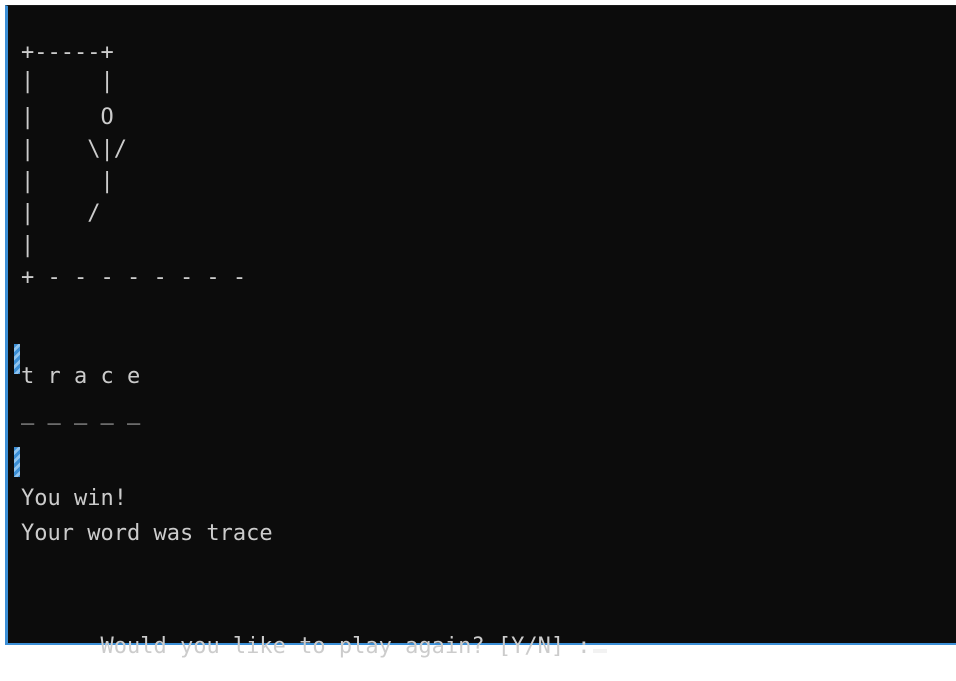 This screenshot has height=681, width=956. What do you see at coordinates (61, 213) in the screenshot?
I see `gallows-line-6: | /` at bounding box center [61, 213].